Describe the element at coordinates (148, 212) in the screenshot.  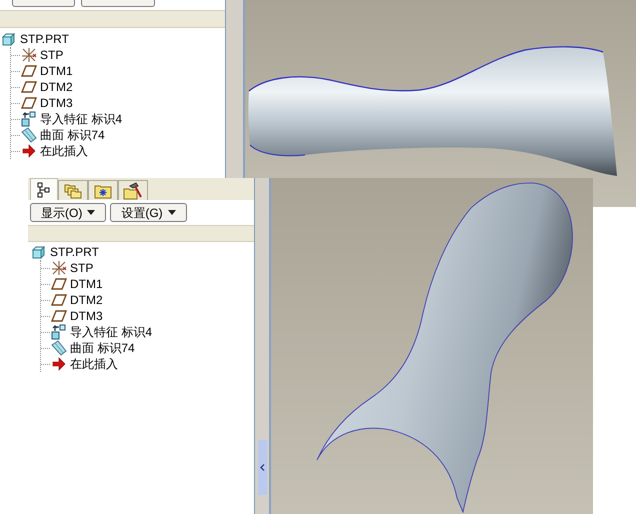
I see `dropdown-button: 设置(G)` at that location.